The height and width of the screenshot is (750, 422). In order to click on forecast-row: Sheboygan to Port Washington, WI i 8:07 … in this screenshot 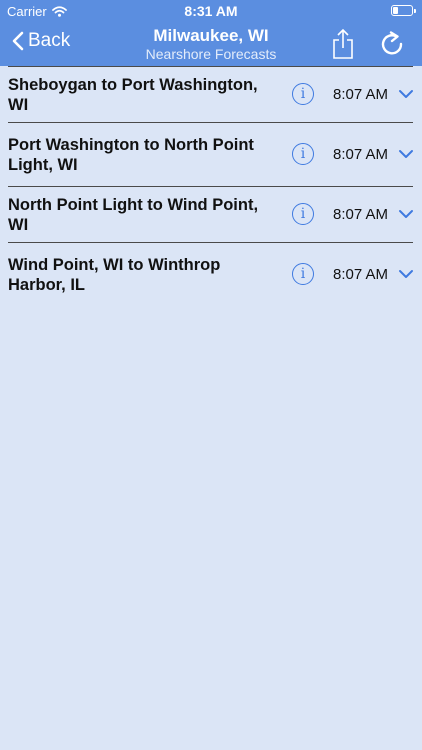, I will do `click(210, 94)`.